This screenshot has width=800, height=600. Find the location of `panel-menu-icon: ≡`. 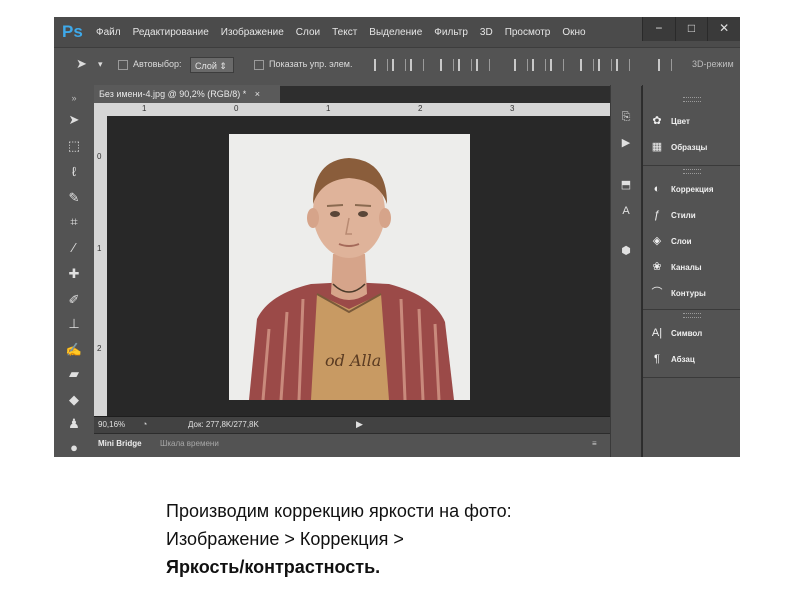

panel-menu-icon: ≡ is located at coordinates (594, 443).